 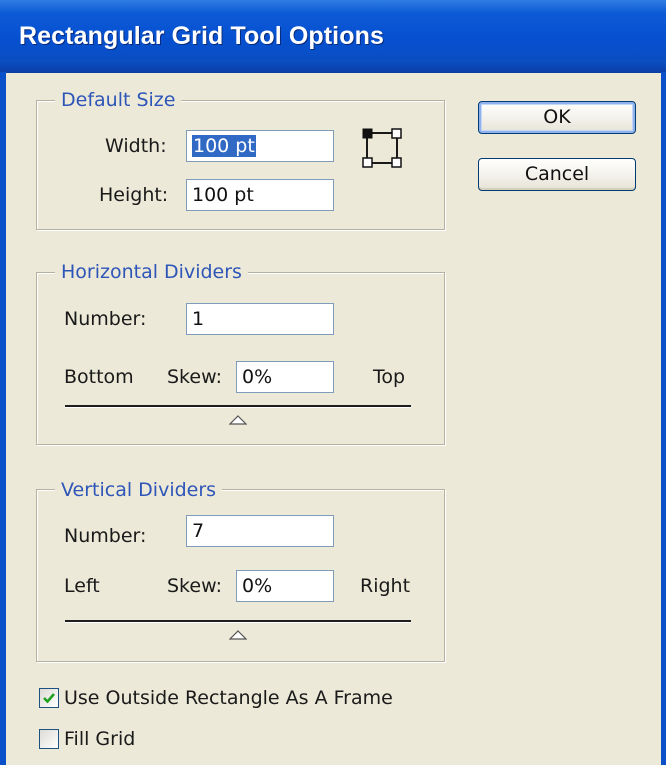 I want to click on vertical-skew-field: 0%, so click(x=285, y=586).